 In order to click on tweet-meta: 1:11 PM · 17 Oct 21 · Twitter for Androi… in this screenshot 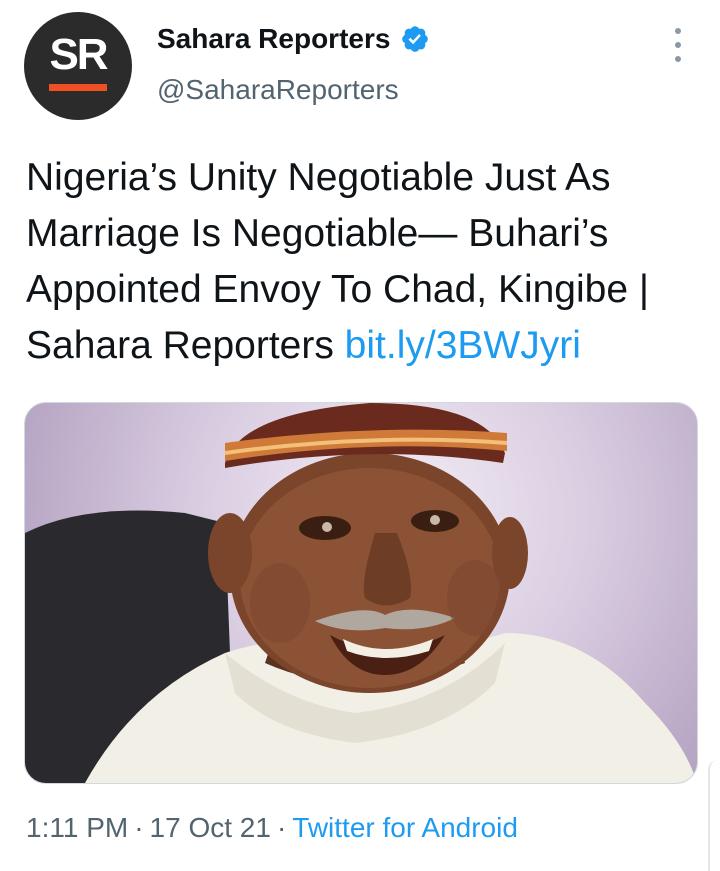, I will do `click(272, 828)`.